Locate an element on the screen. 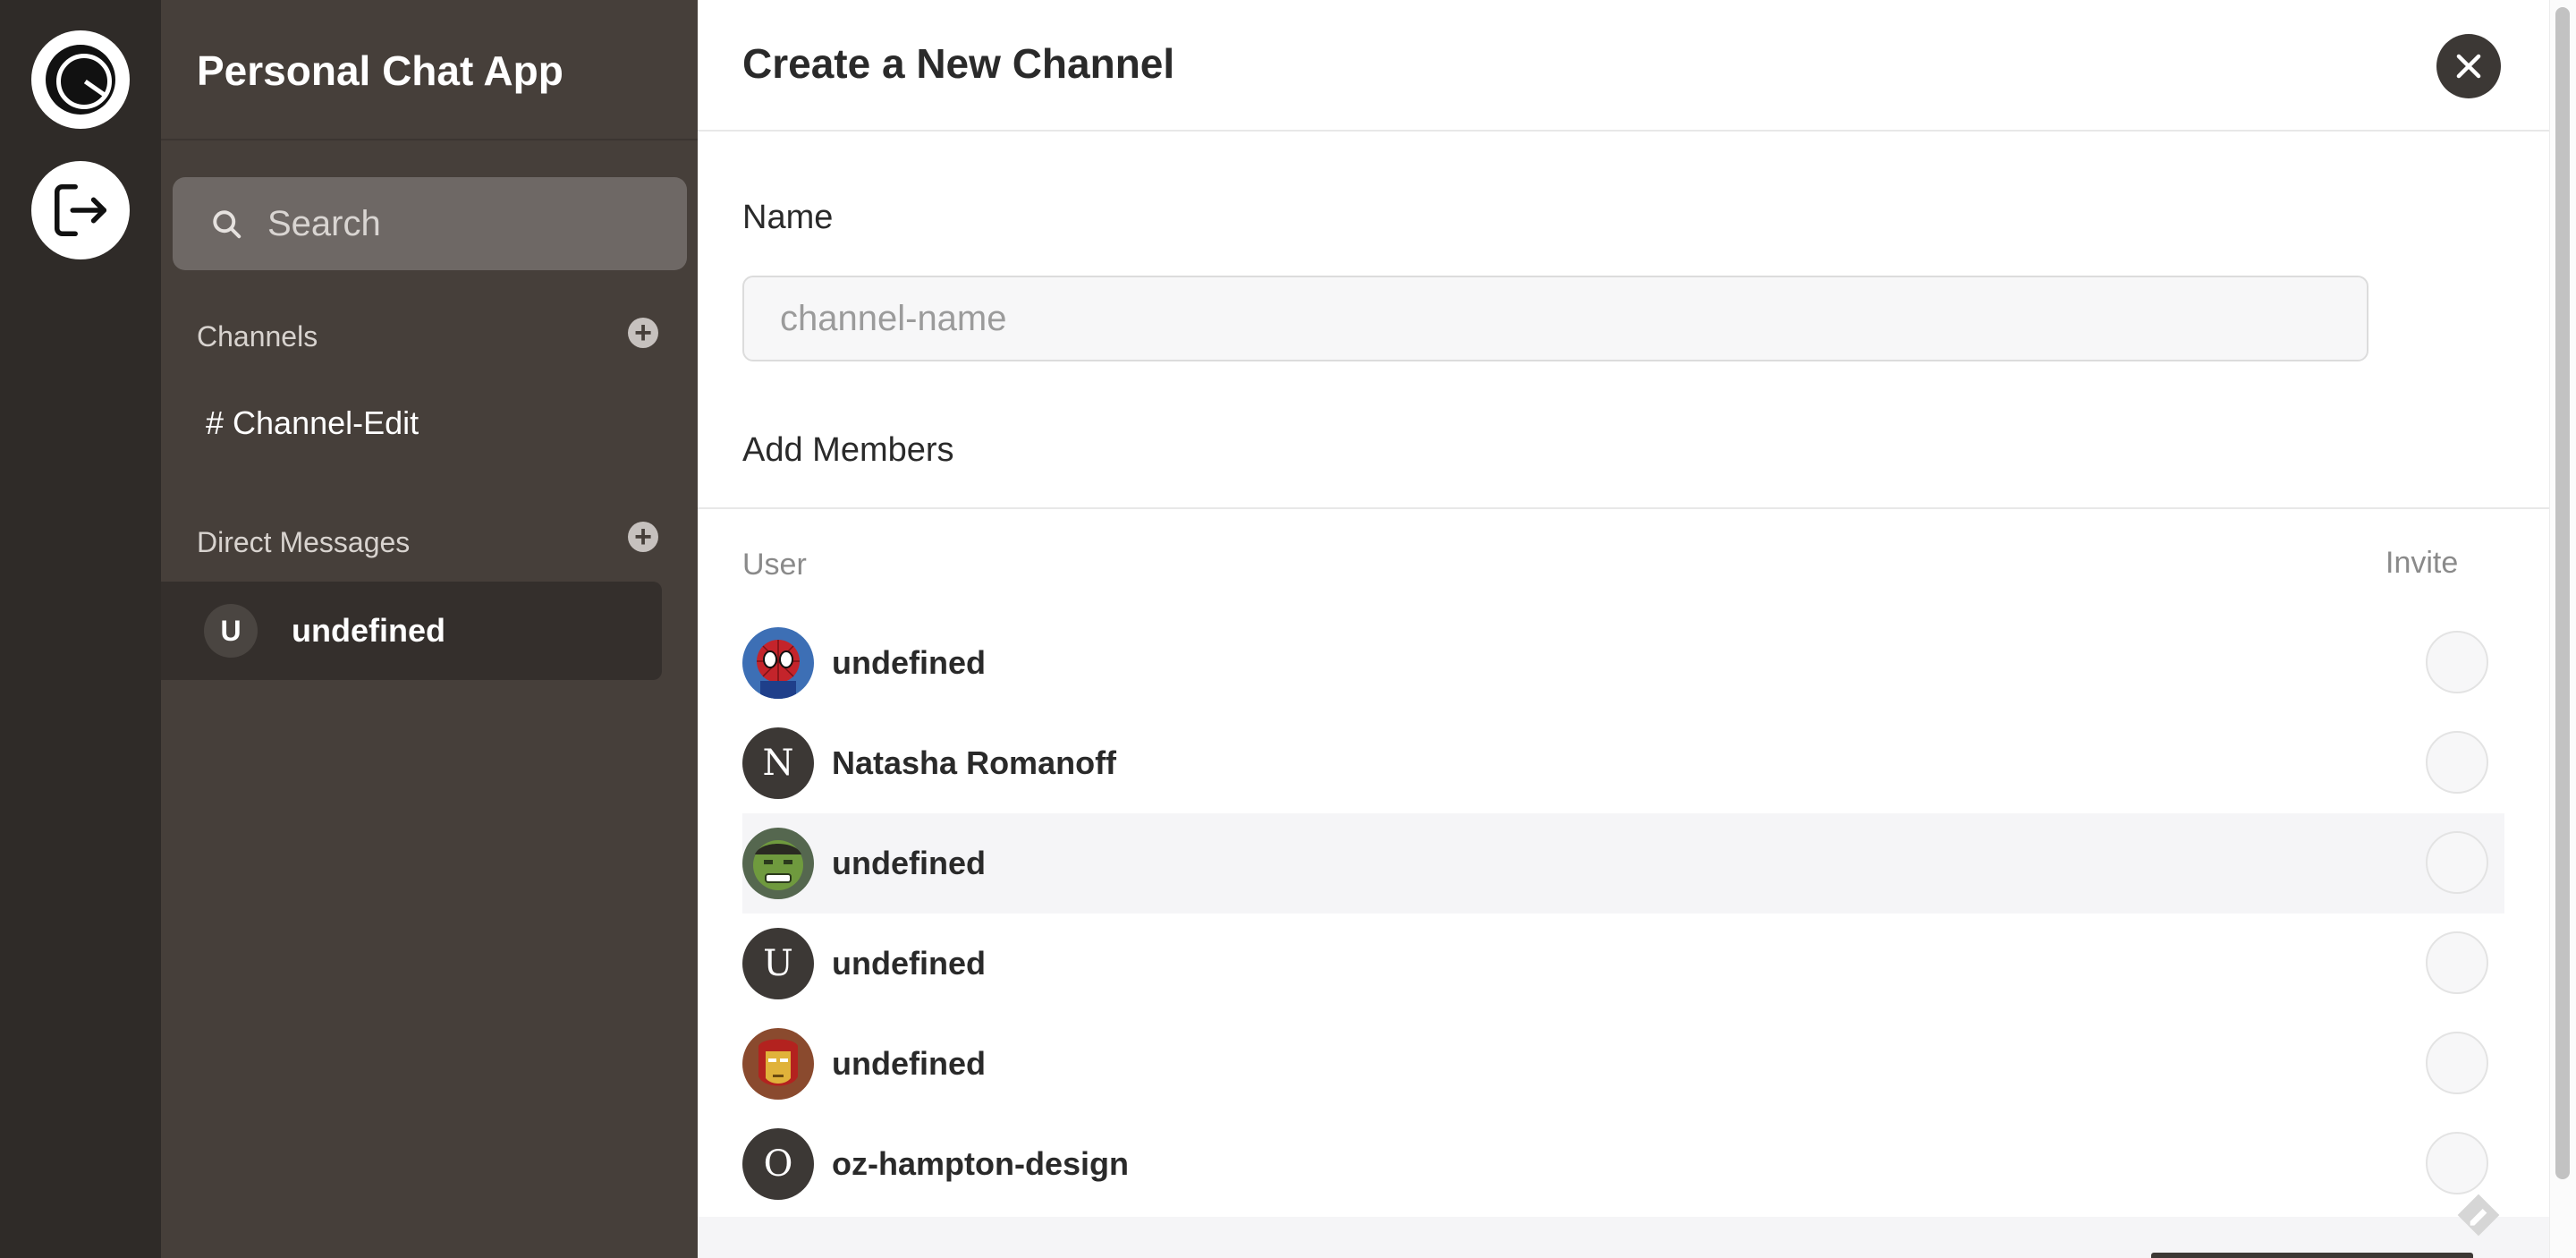  search-placeholder: Search is located at coordinates (324, 223).